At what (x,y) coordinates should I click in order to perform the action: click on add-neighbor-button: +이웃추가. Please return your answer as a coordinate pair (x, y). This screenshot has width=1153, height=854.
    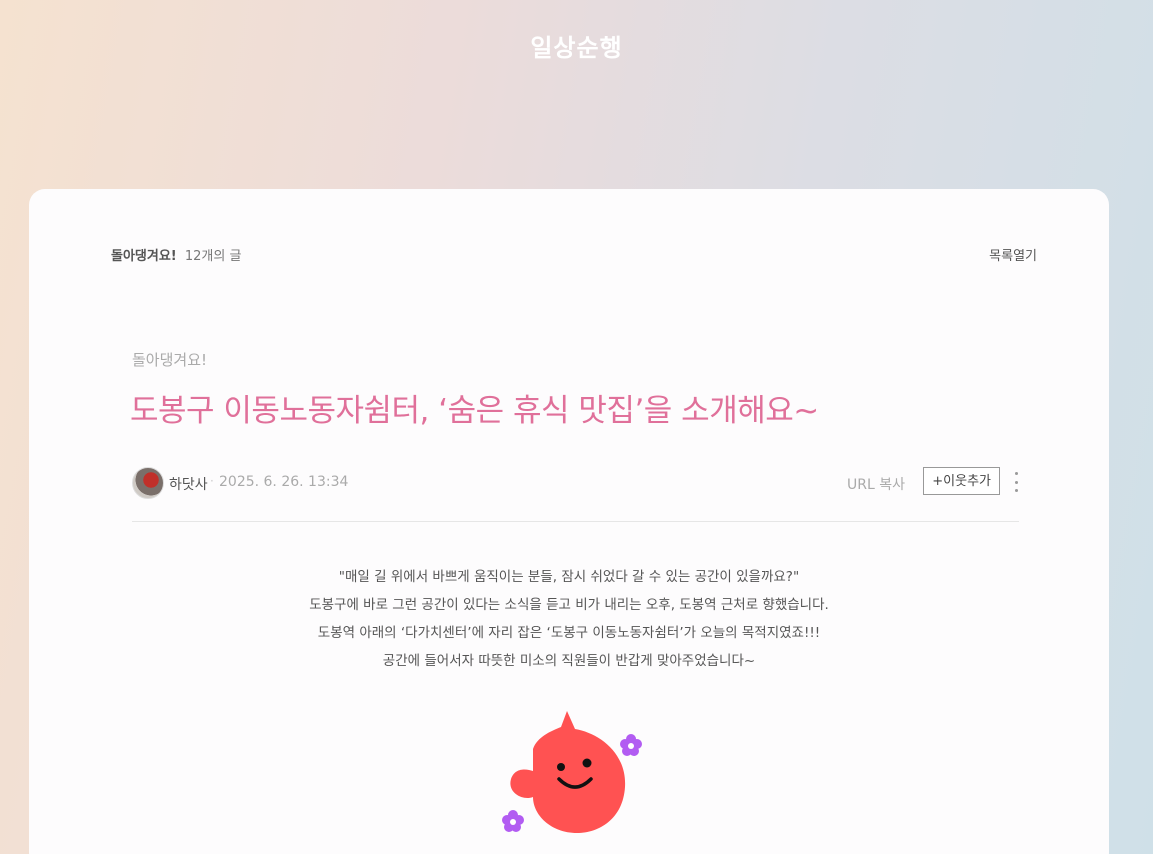
    Looking at the image, I should click on (961, 481).